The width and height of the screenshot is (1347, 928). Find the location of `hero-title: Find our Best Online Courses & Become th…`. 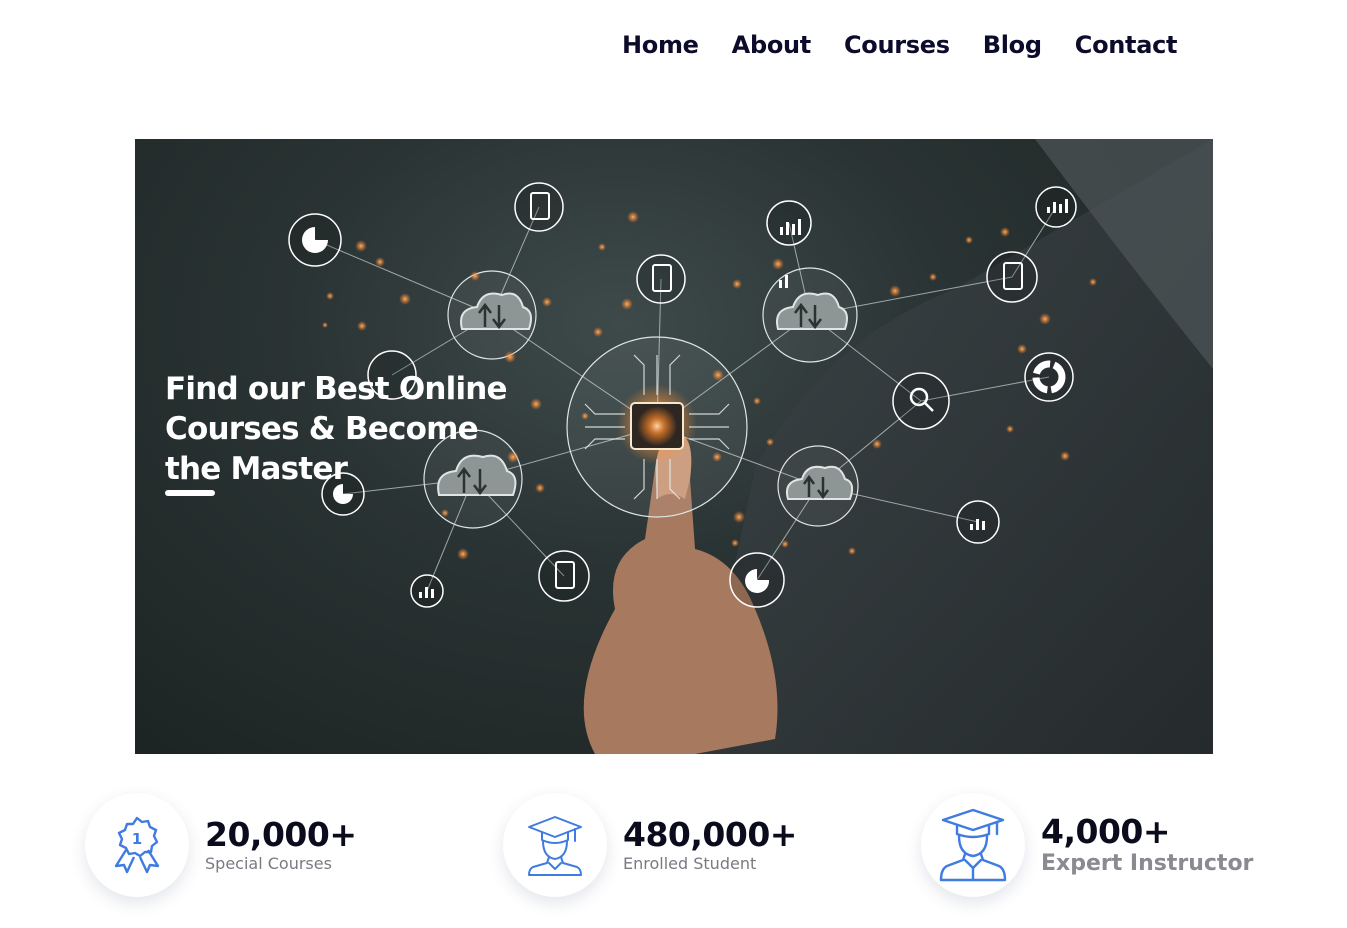

hero-title: Find our Best Online Courses & Become th… is located at coordinates (336, 429).